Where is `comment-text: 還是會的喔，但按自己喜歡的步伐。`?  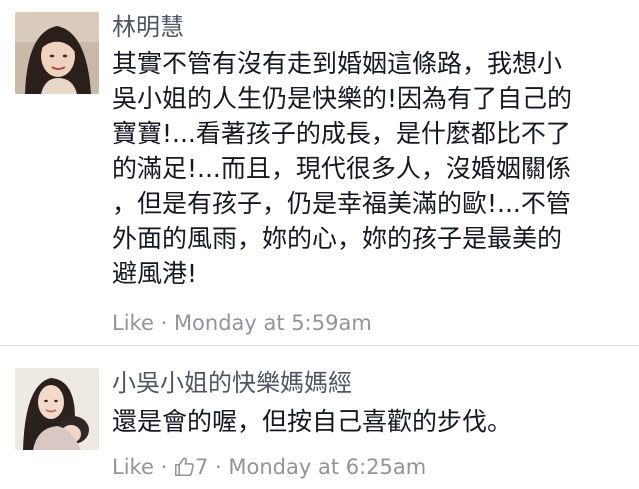 comment-text: 還是會的喔，但按自己喜歡的步伐。 is located at coordinates (312, 421).